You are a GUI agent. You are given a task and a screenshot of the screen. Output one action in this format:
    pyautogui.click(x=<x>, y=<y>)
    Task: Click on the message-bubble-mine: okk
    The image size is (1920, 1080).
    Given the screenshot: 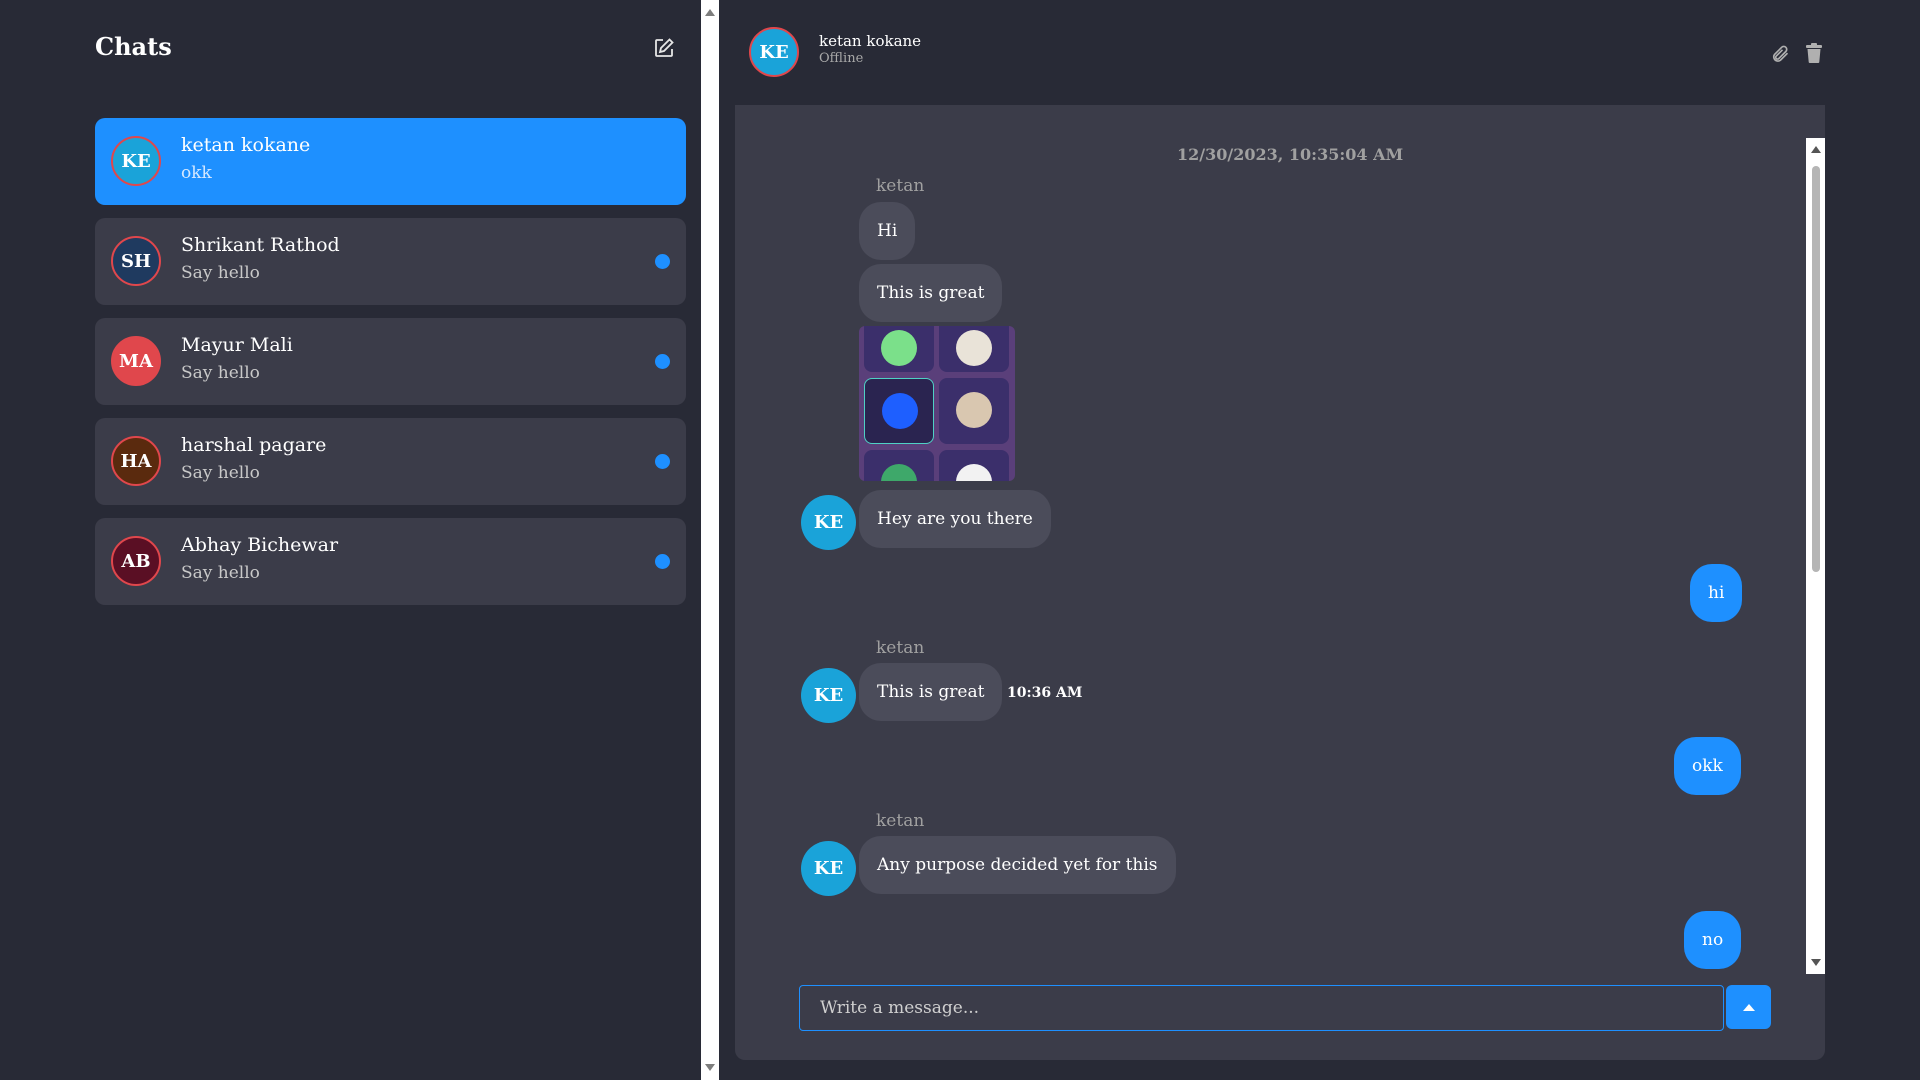 What is the action you would take?
    pyautogui.click(x=1707, y=766)
    